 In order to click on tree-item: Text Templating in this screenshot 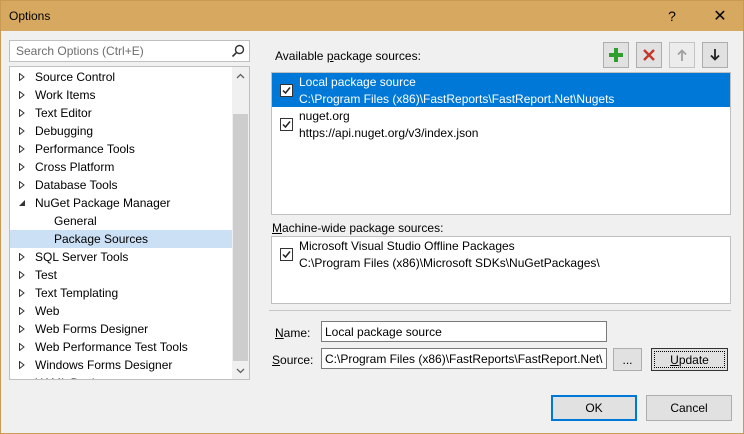, I will do `click(121, 293)`.